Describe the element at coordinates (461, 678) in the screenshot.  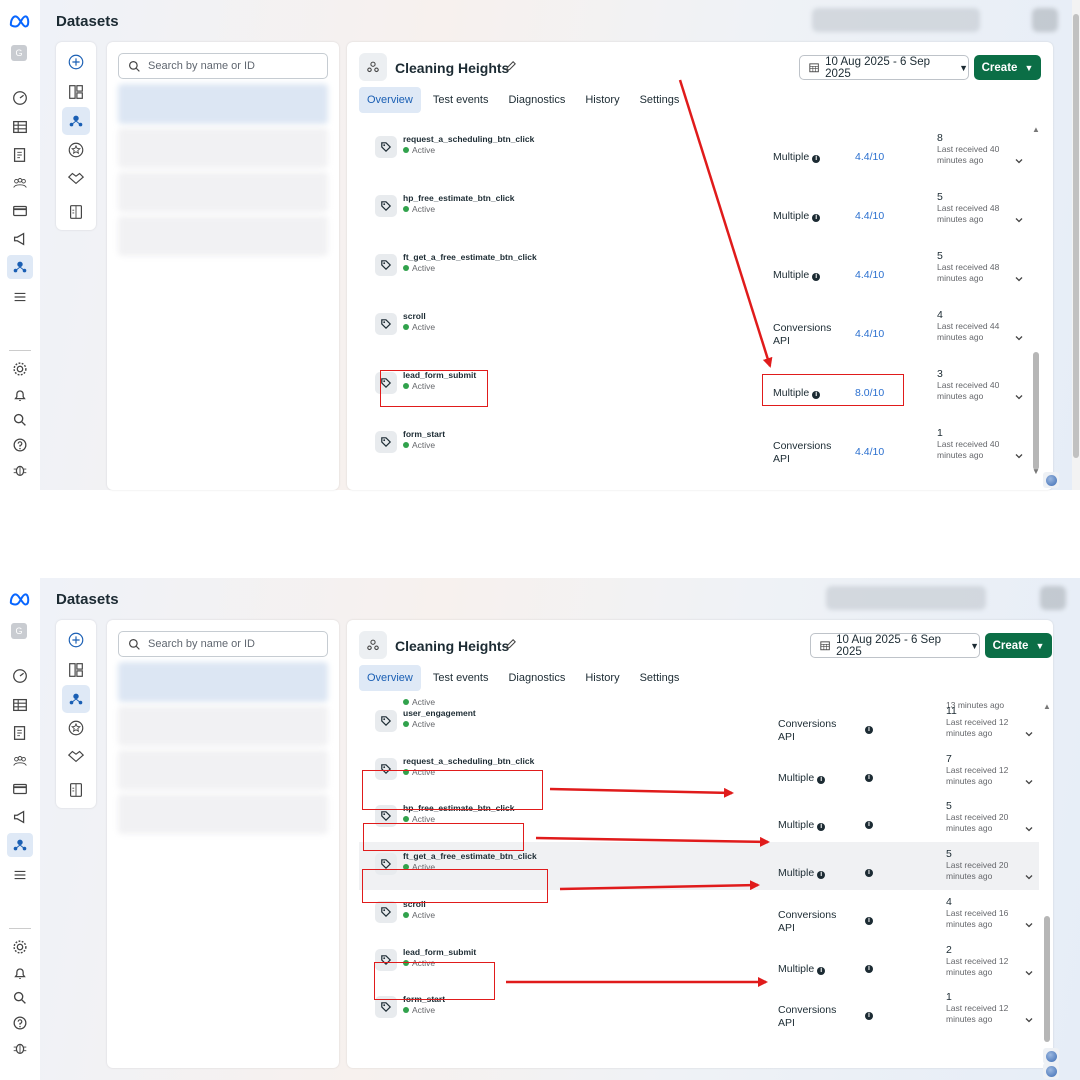
I see `tab-test-events: Test events` at that location.